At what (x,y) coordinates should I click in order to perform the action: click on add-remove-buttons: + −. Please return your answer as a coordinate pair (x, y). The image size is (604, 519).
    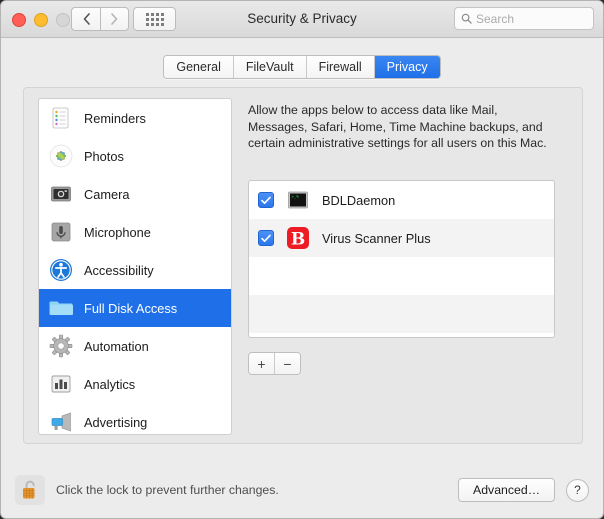
    Looking at the image, I should click on (274, 363).